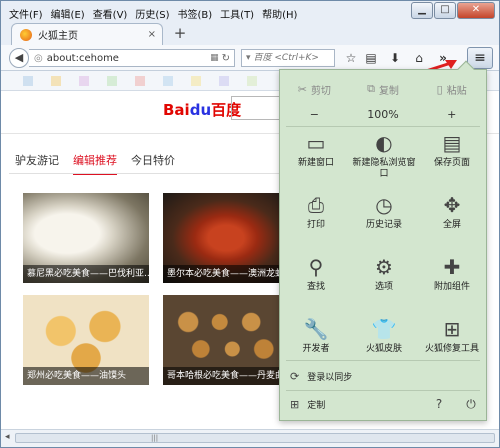 The width and height of the screenshot is (500, 448). I want to click on printer-icon: ⎙, so click(316, 205).